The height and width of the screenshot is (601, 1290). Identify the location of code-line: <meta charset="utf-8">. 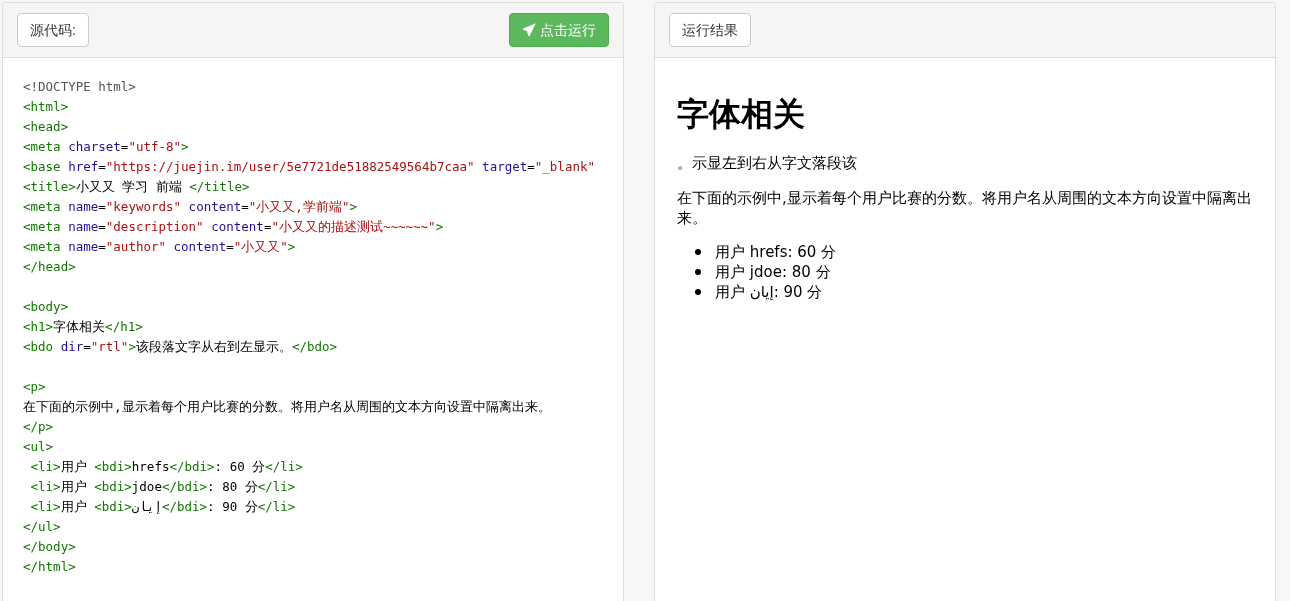
(106, 147).